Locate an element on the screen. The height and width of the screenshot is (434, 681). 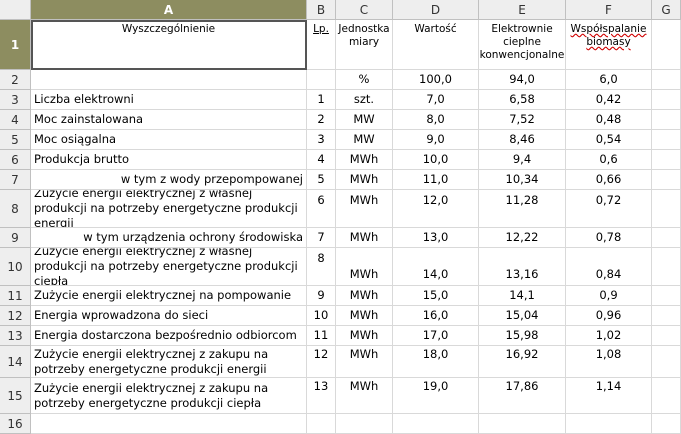
cell-a2 is located at coordinates (169, 80).